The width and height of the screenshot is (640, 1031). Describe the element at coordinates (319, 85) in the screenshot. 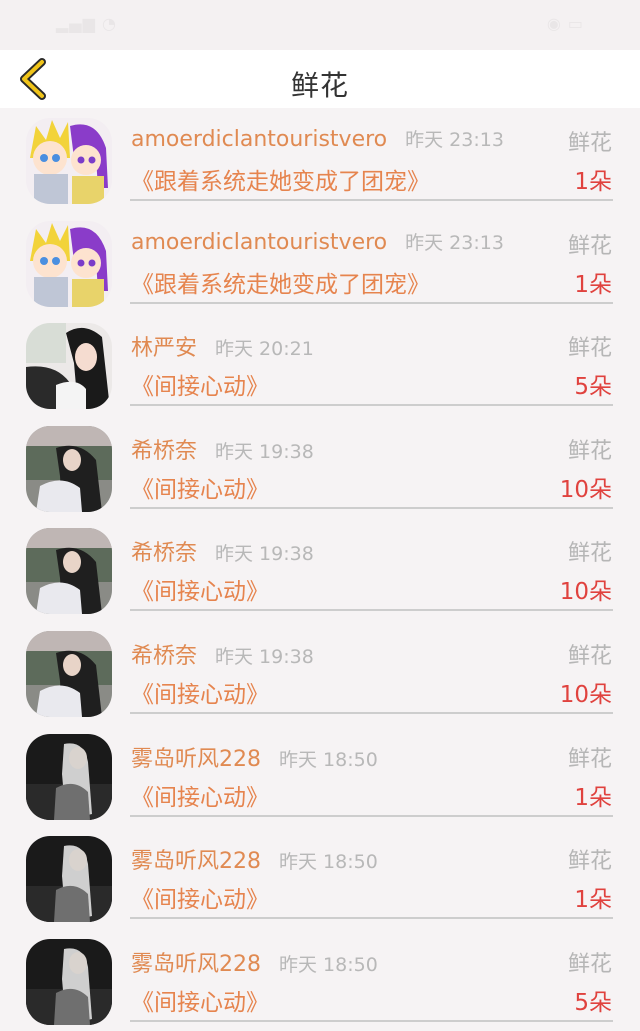

I see `page-title: 鲜花` at that location.